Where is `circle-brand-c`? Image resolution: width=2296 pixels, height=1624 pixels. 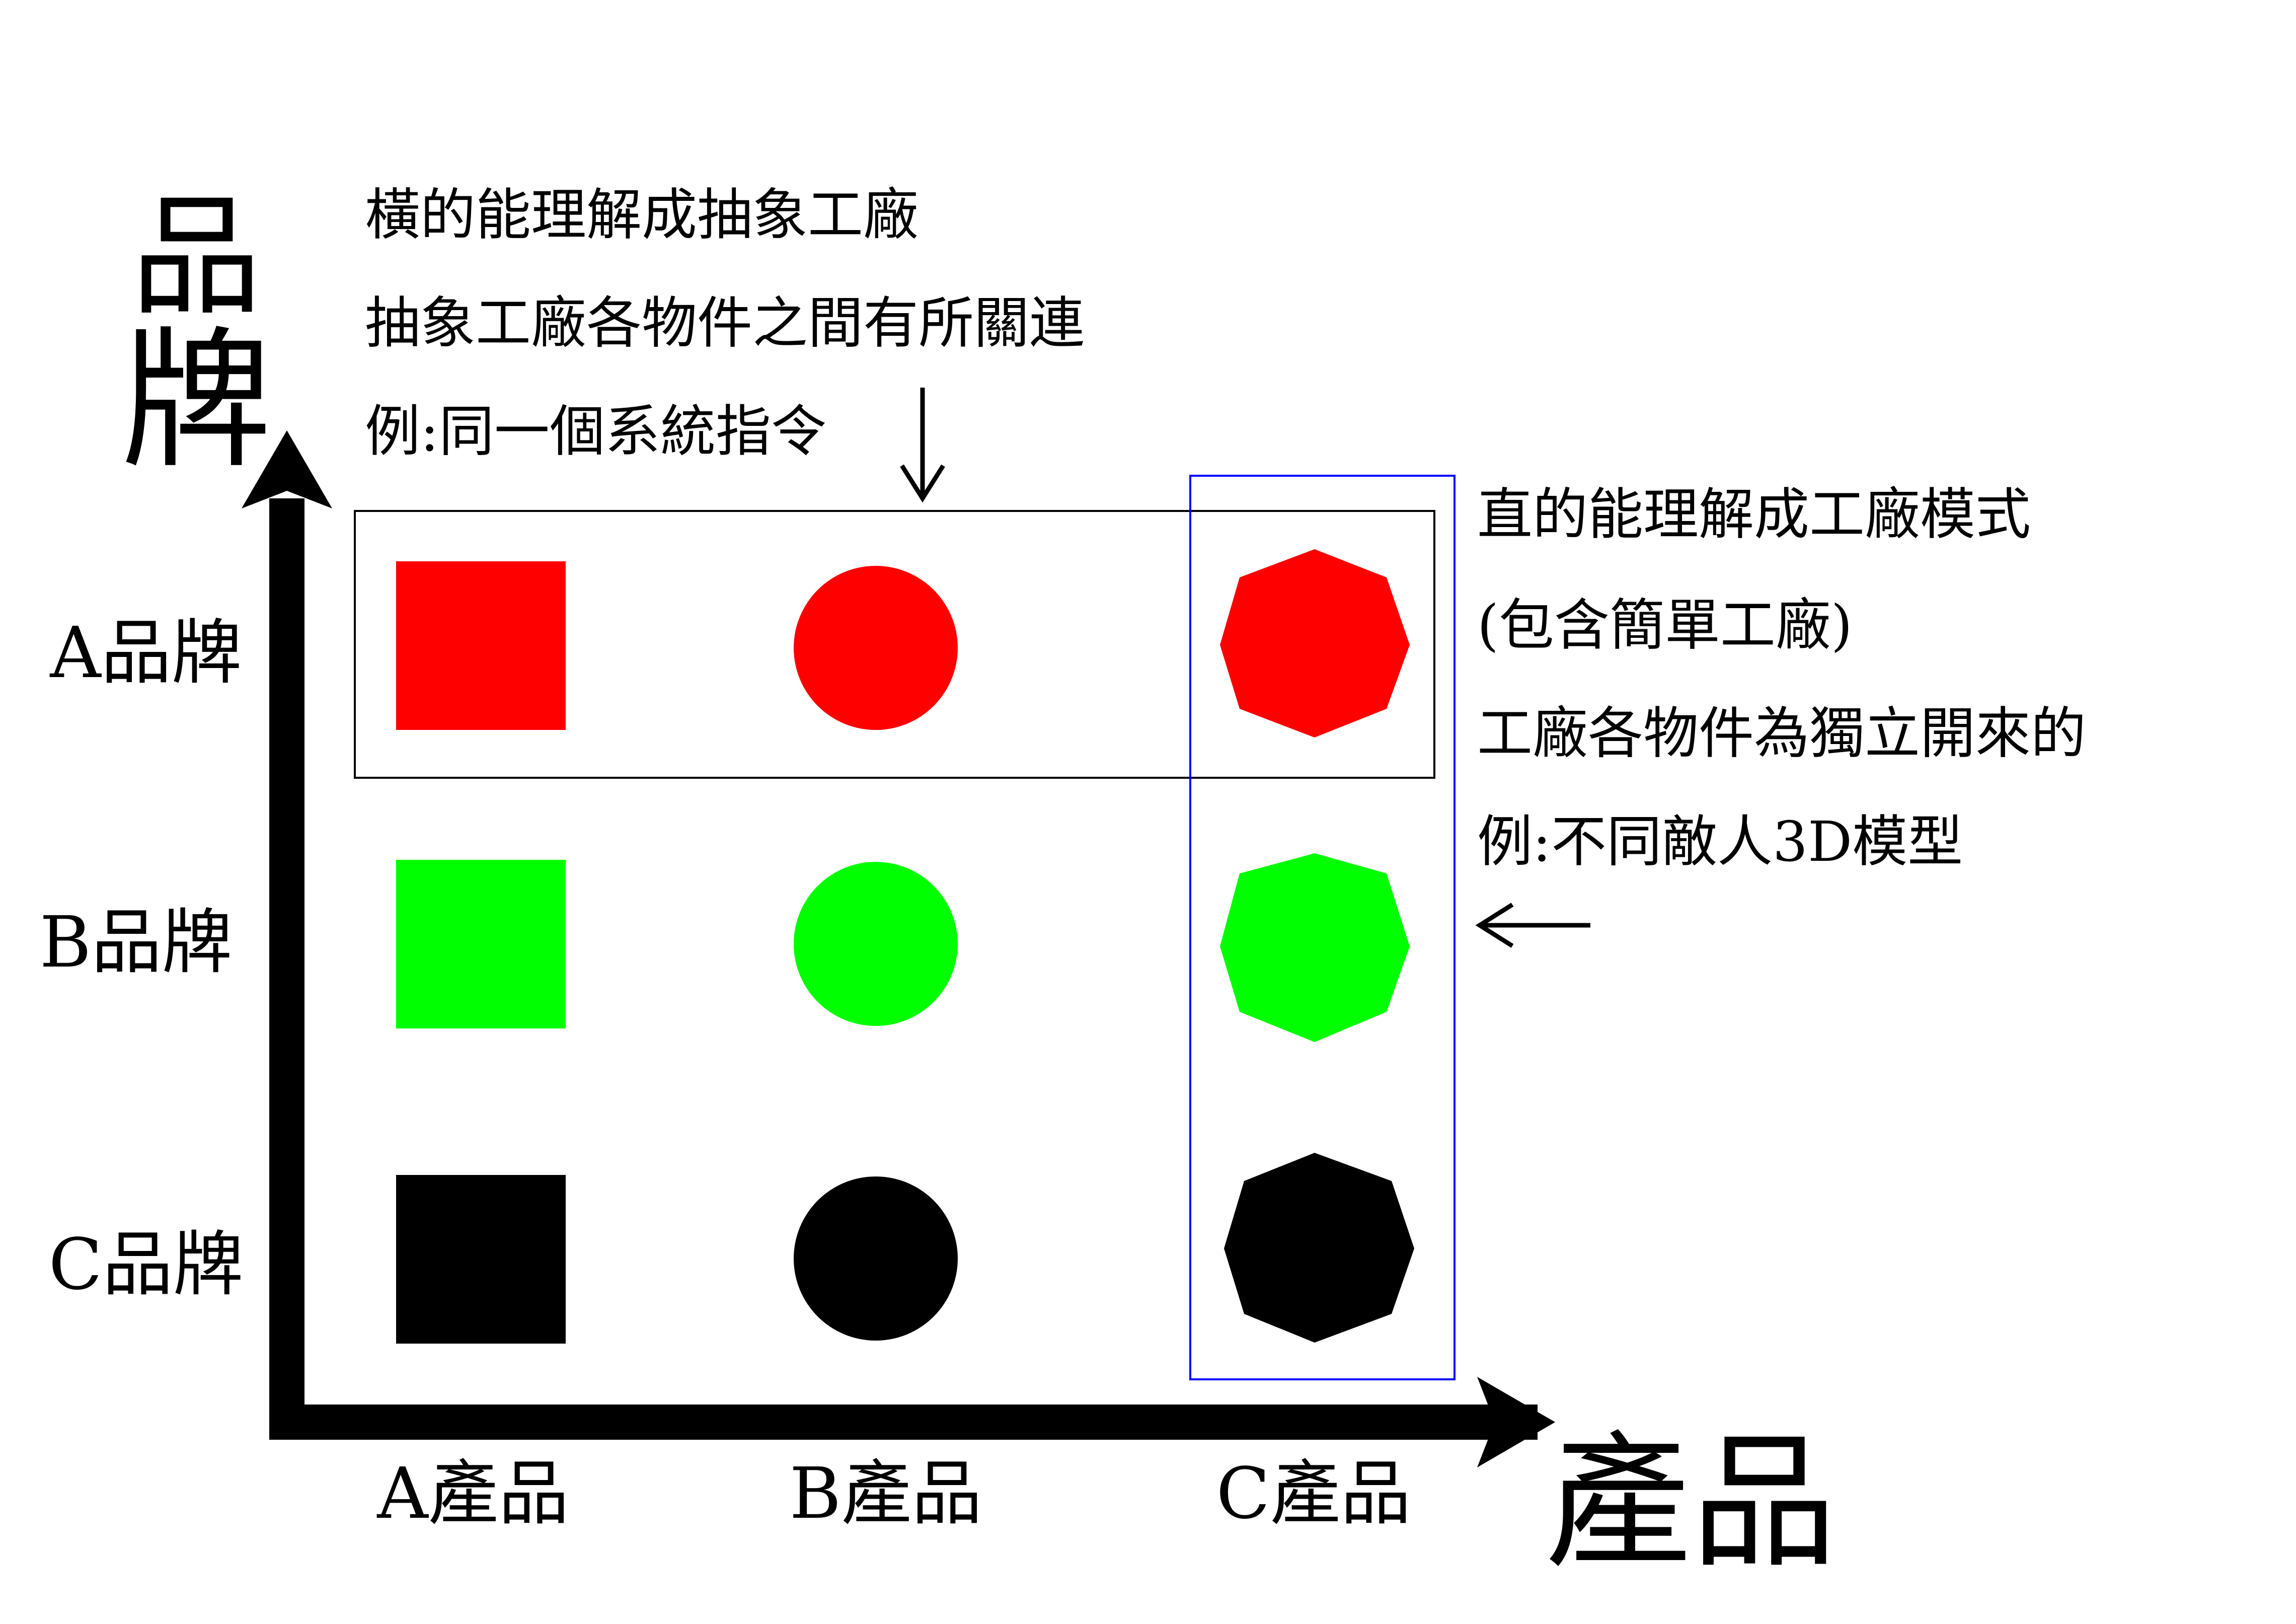 circle-brand-c is located at coordinates (876, 1258).